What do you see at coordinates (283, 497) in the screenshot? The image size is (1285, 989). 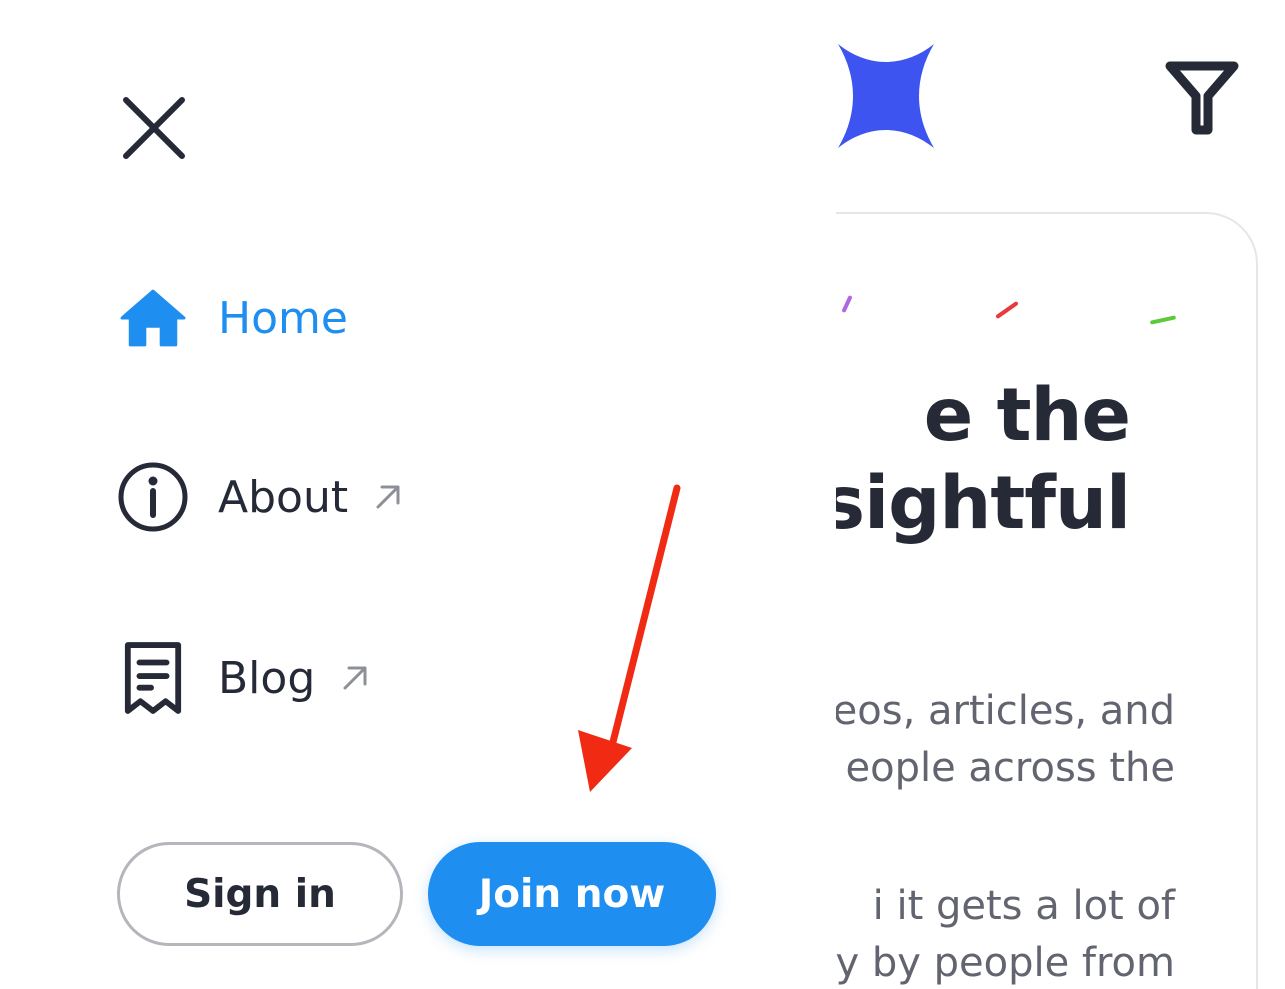 I see `menu-item-label: About` at bounding box center [283, 497].